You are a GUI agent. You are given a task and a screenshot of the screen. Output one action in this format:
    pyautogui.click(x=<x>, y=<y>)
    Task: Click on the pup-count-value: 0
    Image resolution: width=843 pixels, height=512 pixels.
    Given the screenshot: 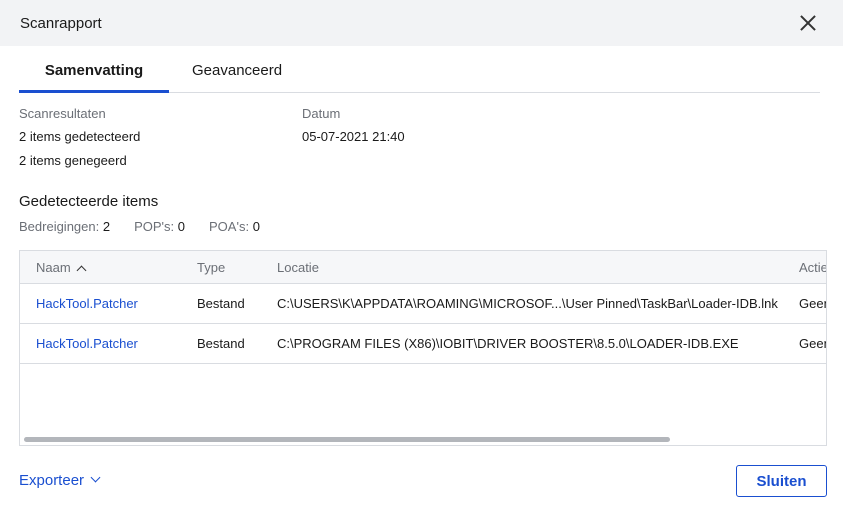 What is the action you would take?
    pyautogui.click(x=181, y=226)
    